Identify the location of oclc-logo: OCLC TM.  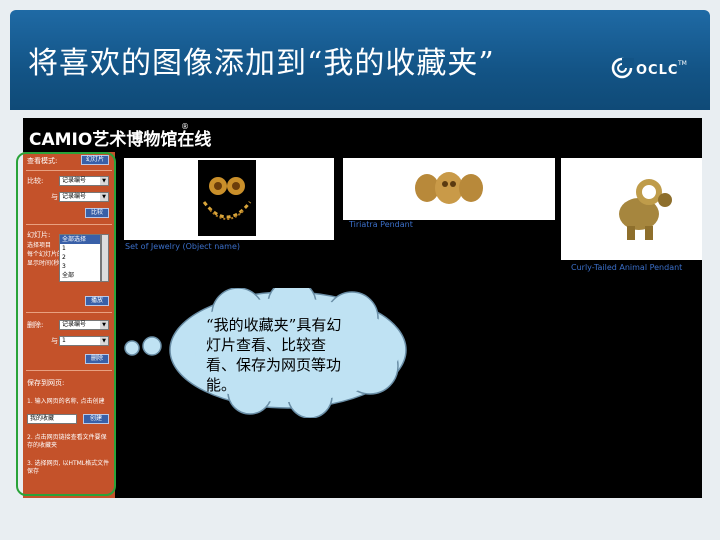
(650, 72).